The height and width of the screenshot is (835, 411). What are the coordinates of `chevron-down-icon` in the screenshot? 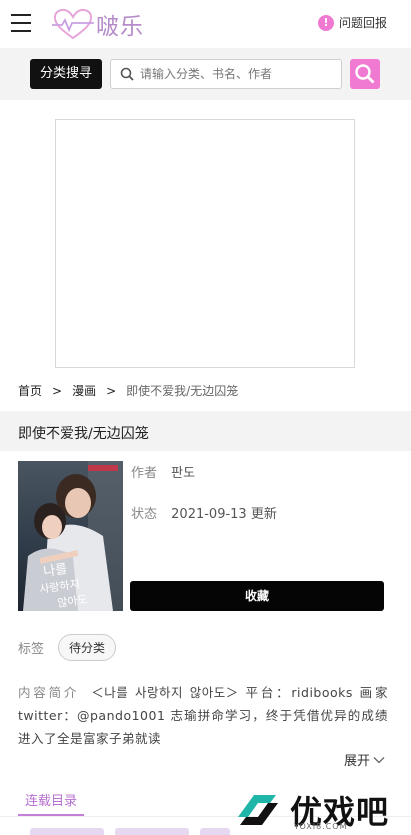 It's located at (379, 759).